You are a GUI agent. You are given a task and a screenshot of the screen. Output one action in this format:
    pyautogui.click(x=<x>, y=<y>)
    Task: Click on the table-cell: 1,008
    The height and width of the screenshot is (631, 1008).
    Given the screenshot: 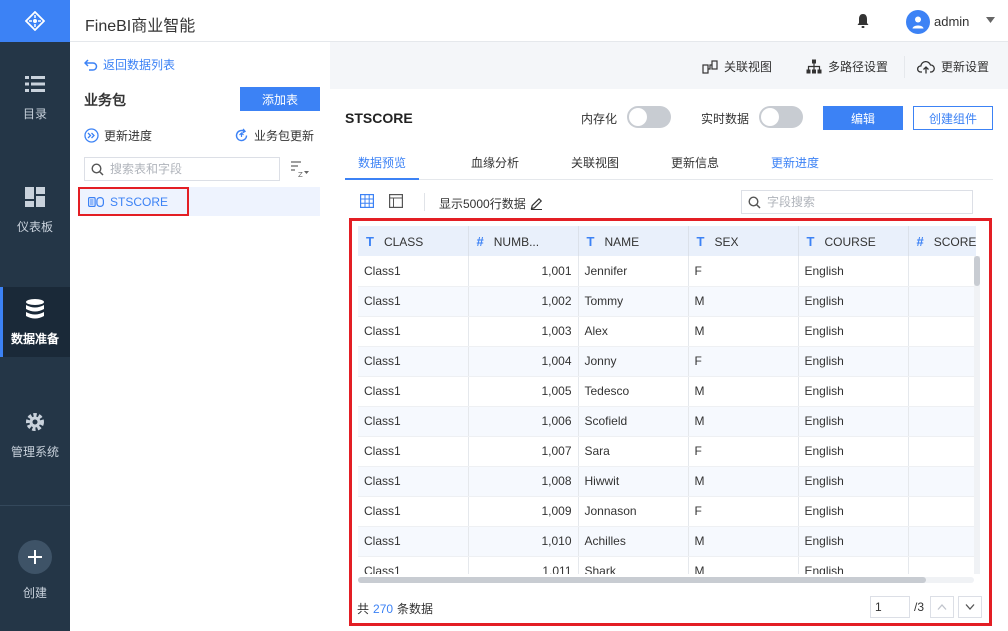 What is the action you would take?
    pyautogui.click(x=523, y=481)
    